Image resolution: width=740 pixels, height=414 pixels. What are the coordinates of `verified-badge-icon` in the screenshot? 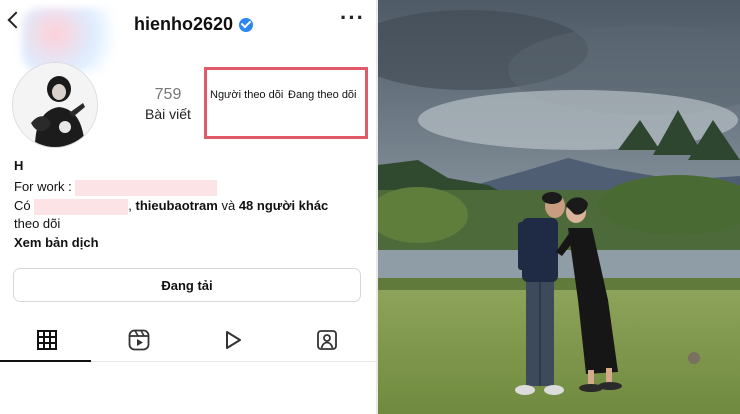 It's located at (246, 24).